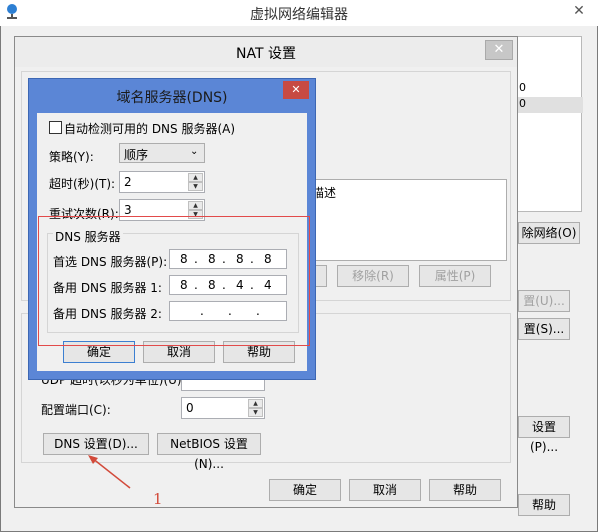  I want to click on outer-title-bar: 虚拟网络编辑器 ✕, so click(299, 13).